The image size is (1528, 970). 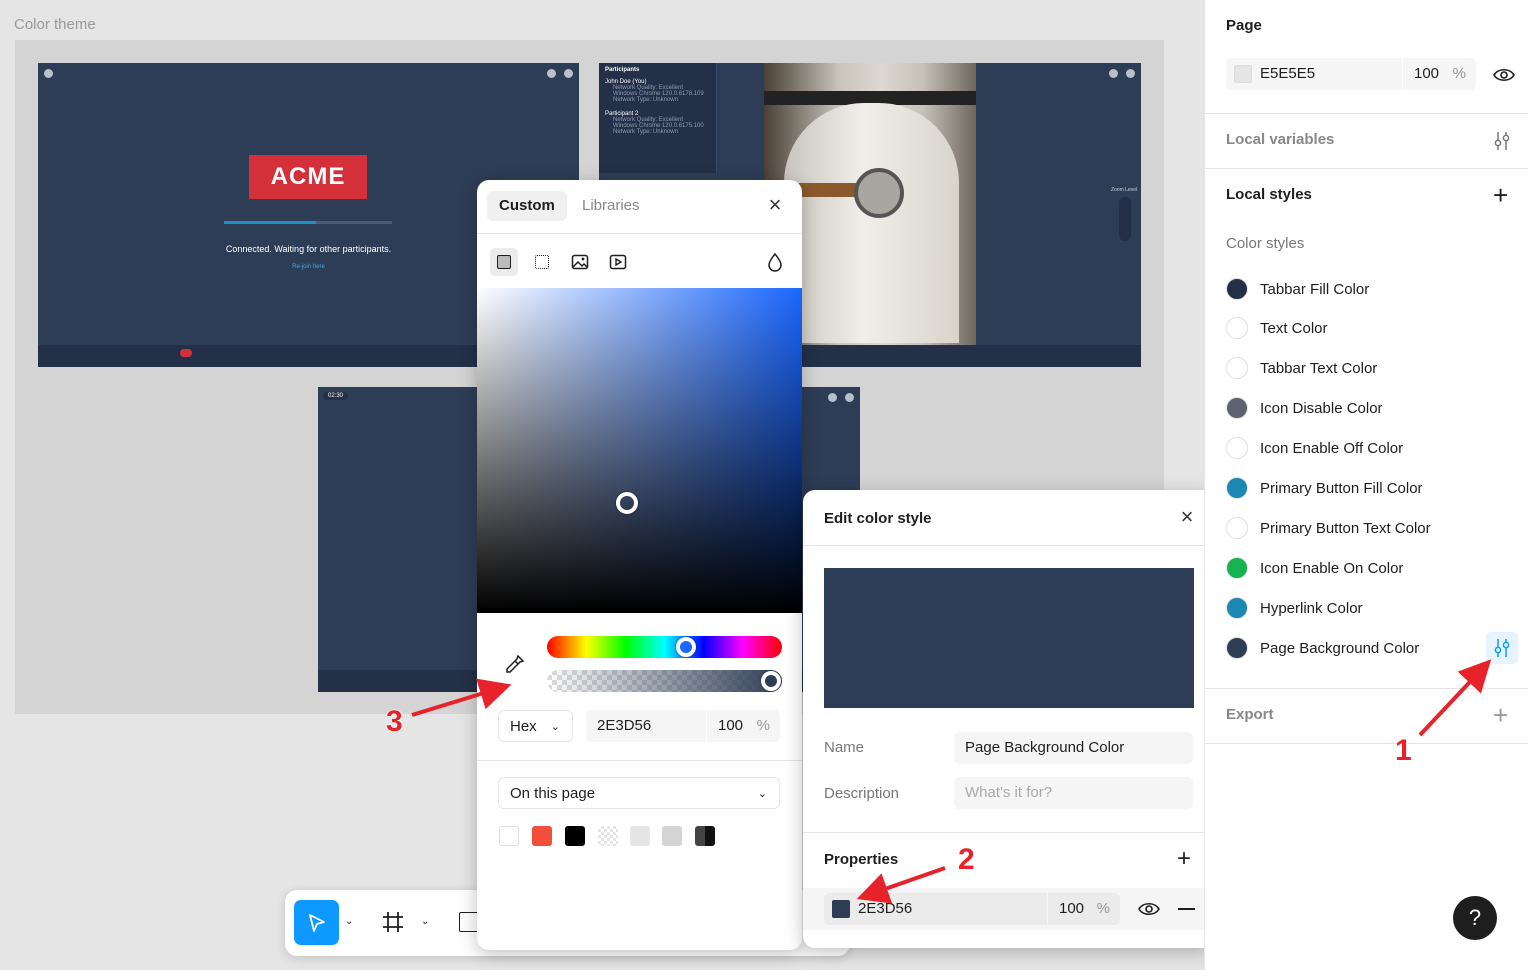 I want to click on color-style-item: Icon Enable On Color, so click(x=1314, y=568).